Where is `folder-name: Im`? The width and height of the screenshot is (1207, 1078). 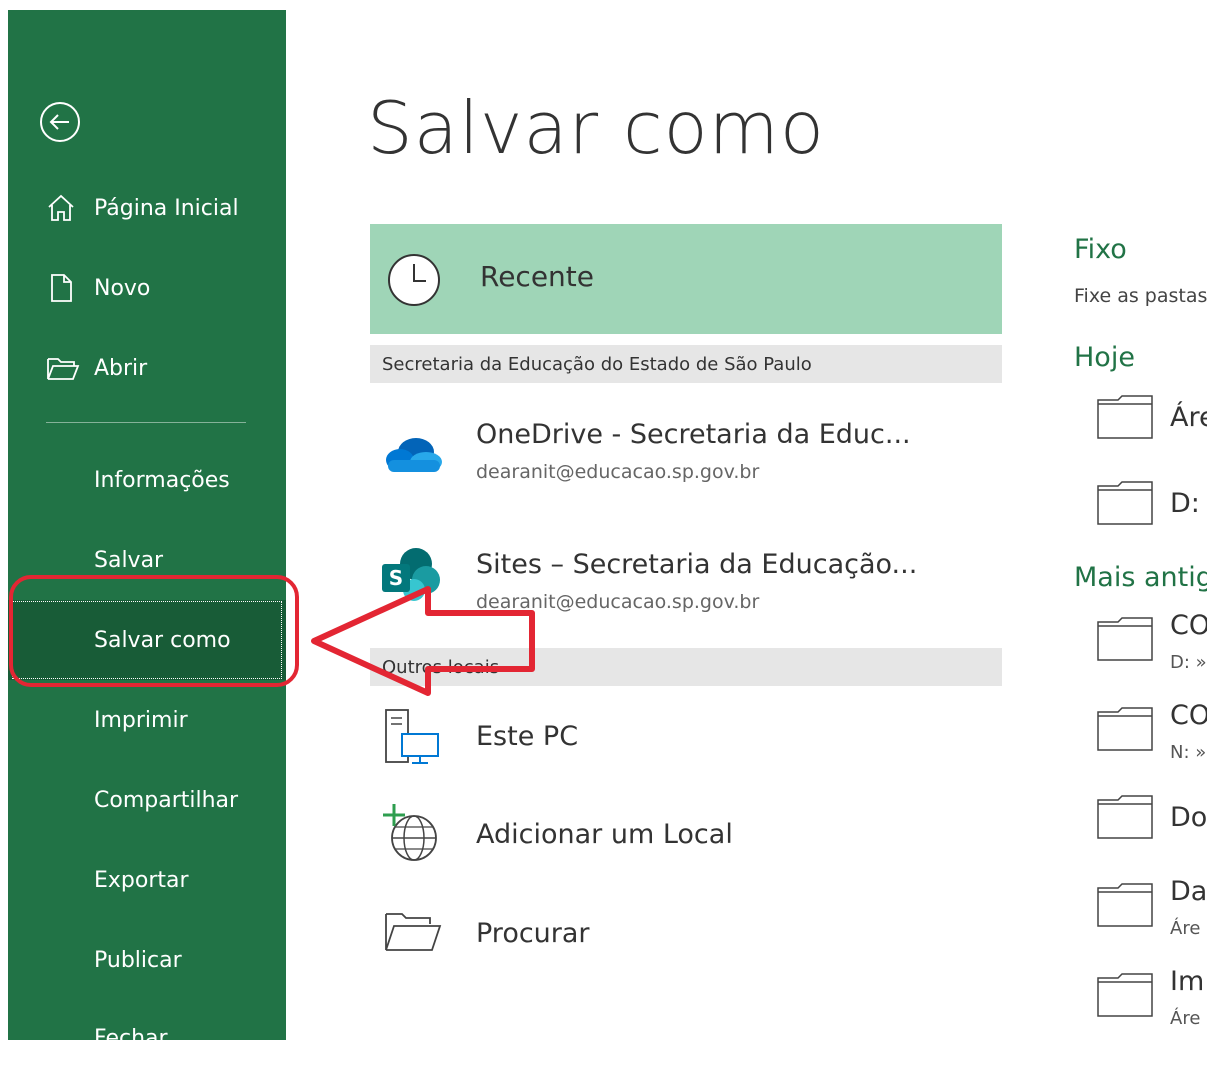
folder-name: Im is located at coordinates (1187, 981).